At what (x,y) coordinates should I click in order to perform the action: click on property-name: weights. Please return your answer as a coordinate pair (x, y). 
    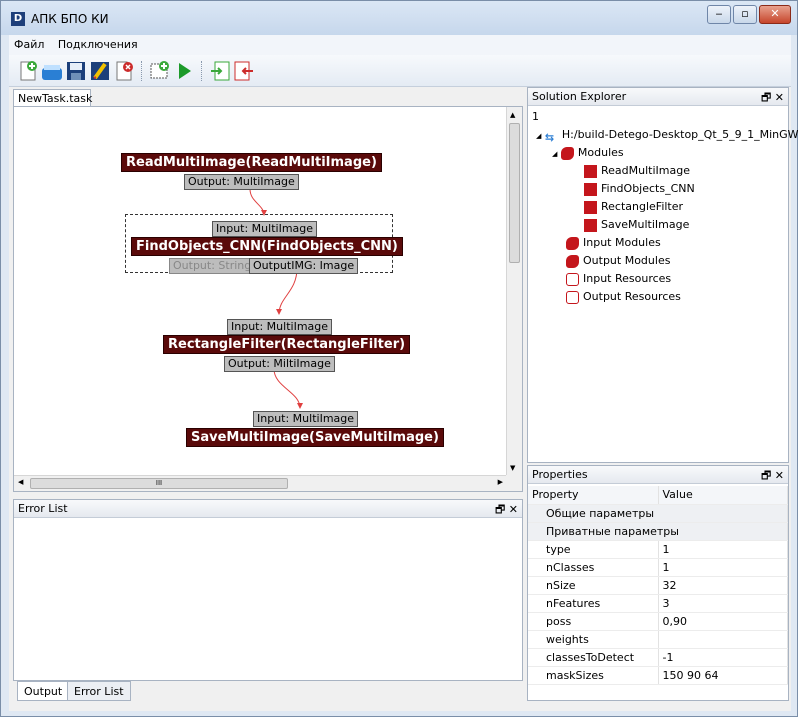
    Looking at the image, I should click on (593, 639).